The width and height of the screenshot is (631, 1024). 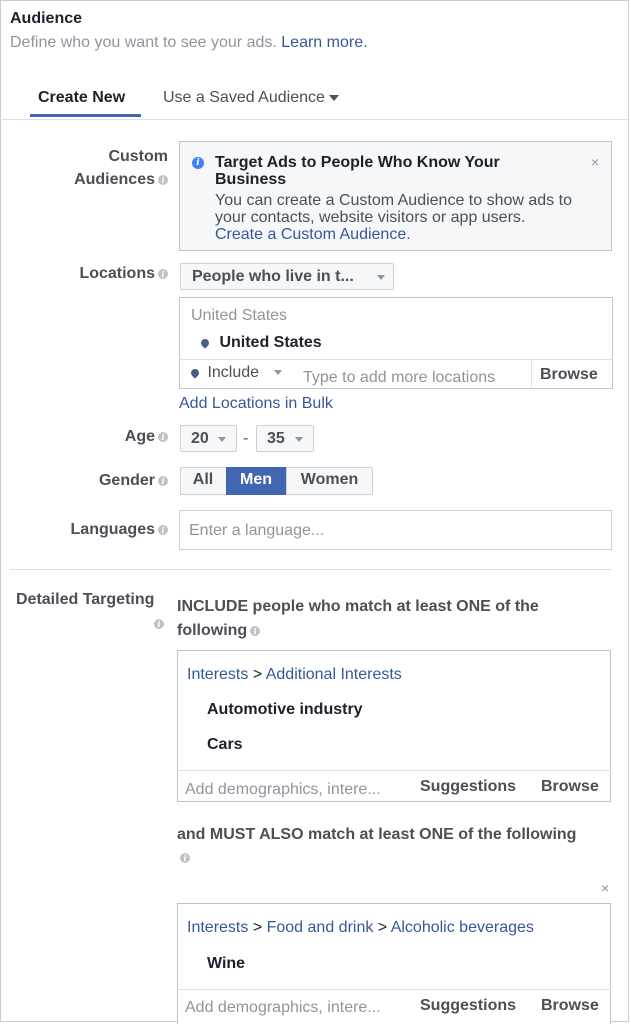 What do you see at coordinates (94, 437) in the screenshot?
I see `age-label: Age i` at bounding box center [94, 437].